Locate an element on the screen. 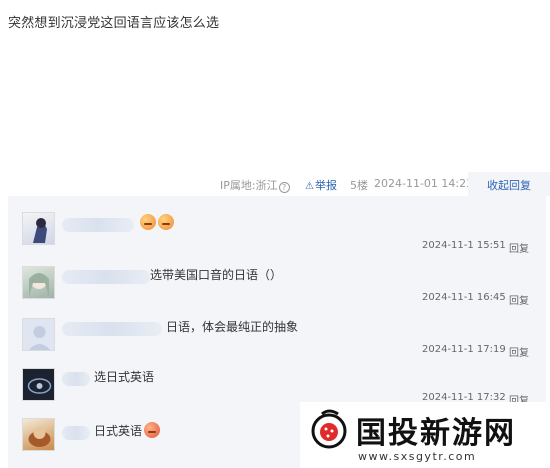 This screenshot has height=468, width=550. help-icon: ? is located at coordinates (284, 187).